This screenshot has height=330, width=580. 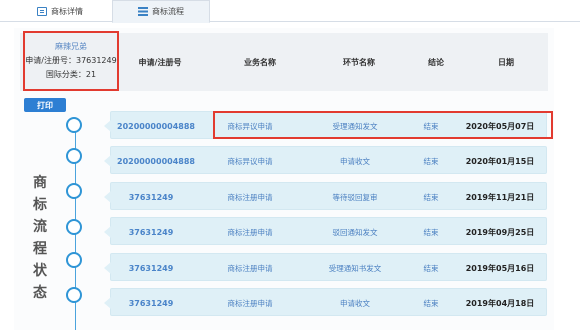 I want to click on cell-step: 等待驳回复审, so click(x=355, y=197).